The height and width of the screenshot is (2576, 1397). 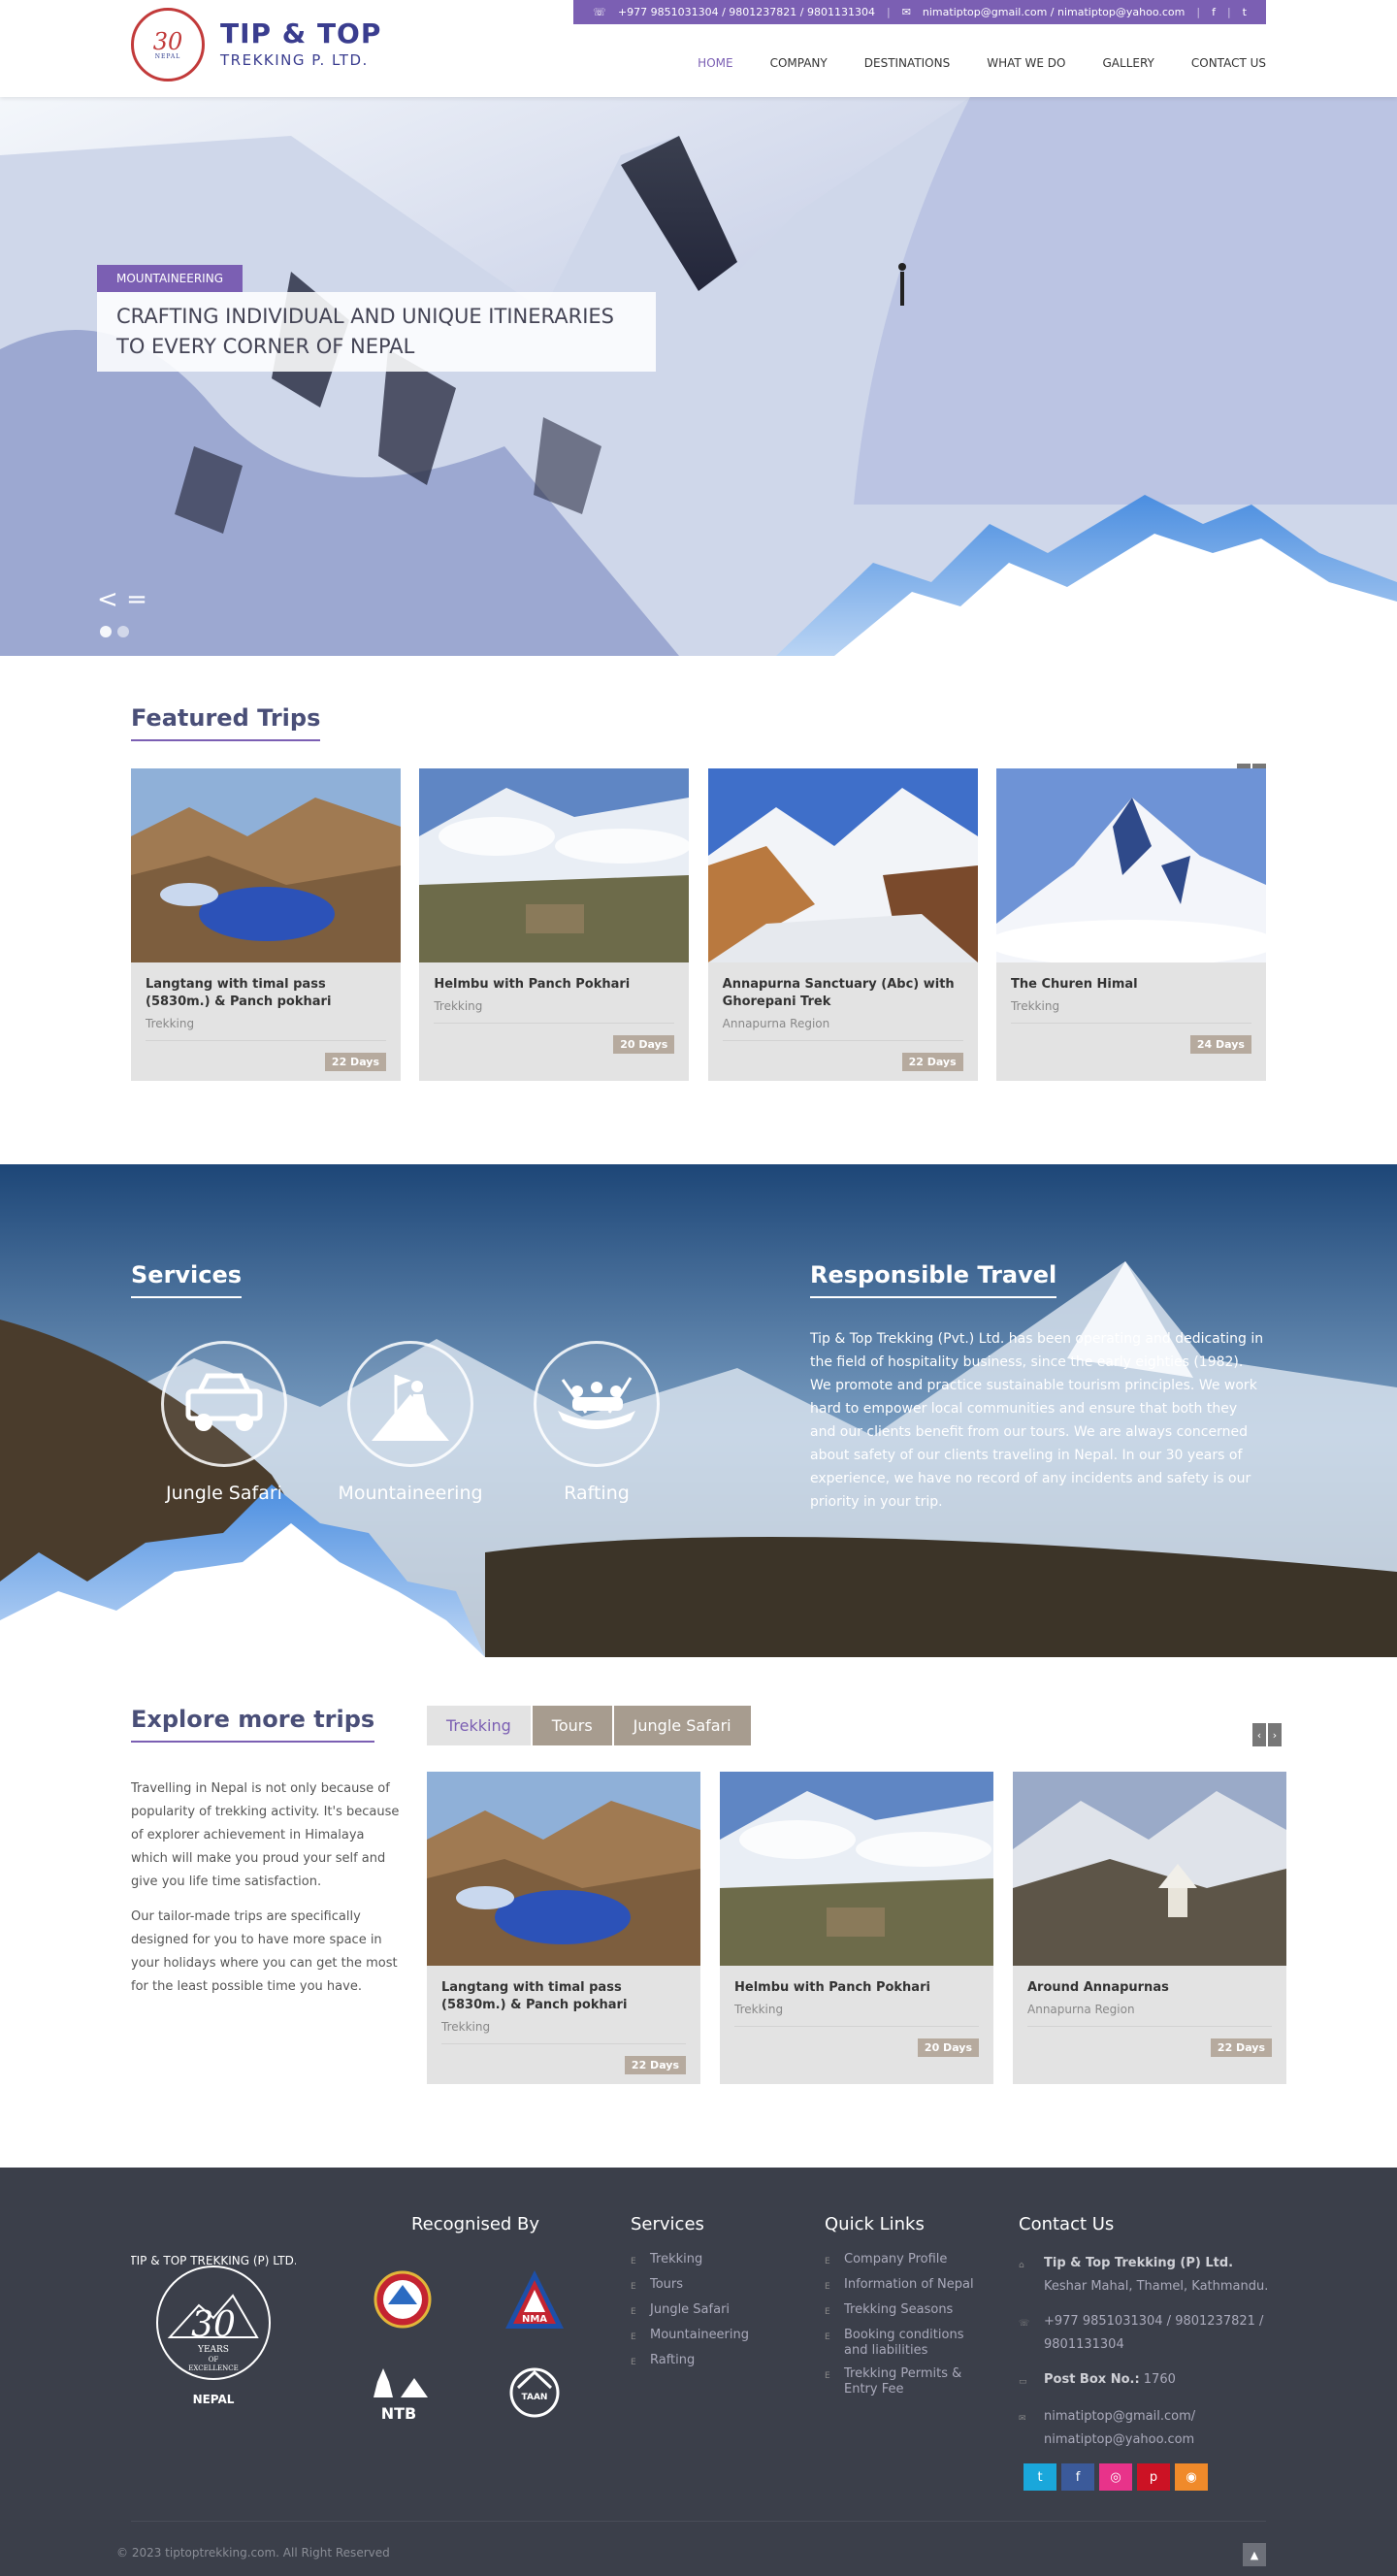 I want to click on scroll-to-top-icon: ▲, so click(x=1254, y=2555).